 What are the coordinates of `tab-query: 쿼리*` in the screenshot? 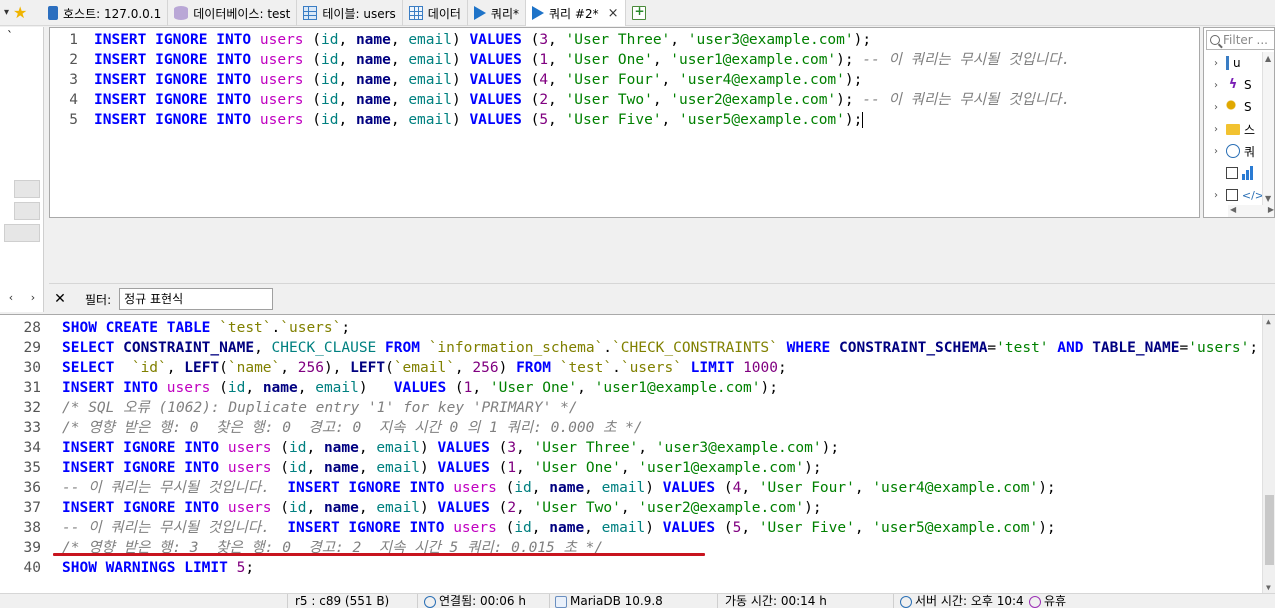 It's located at (497, 13).